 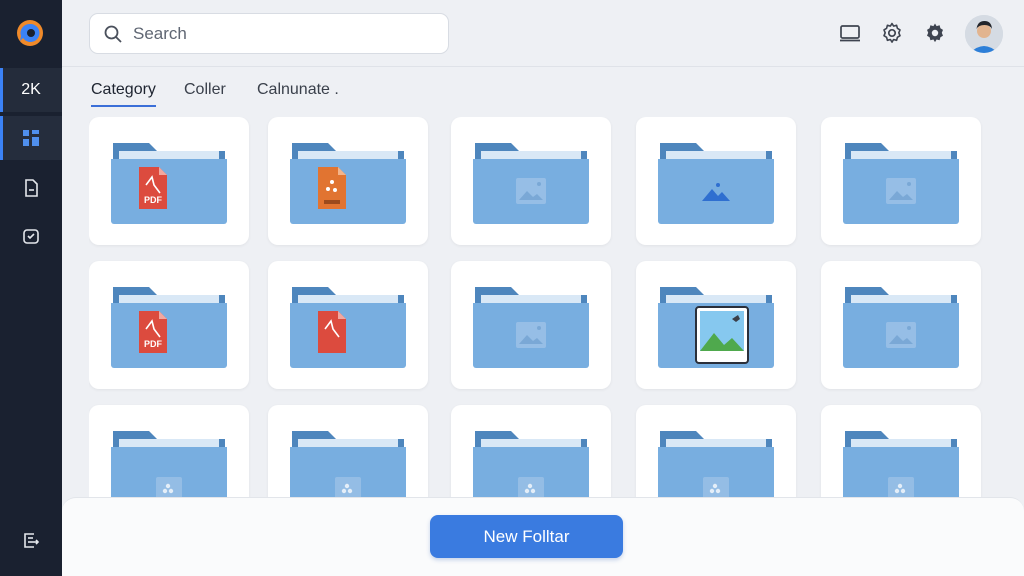 I want to click on sidebar-item-2k: 2K, so click(x=31, y=90).